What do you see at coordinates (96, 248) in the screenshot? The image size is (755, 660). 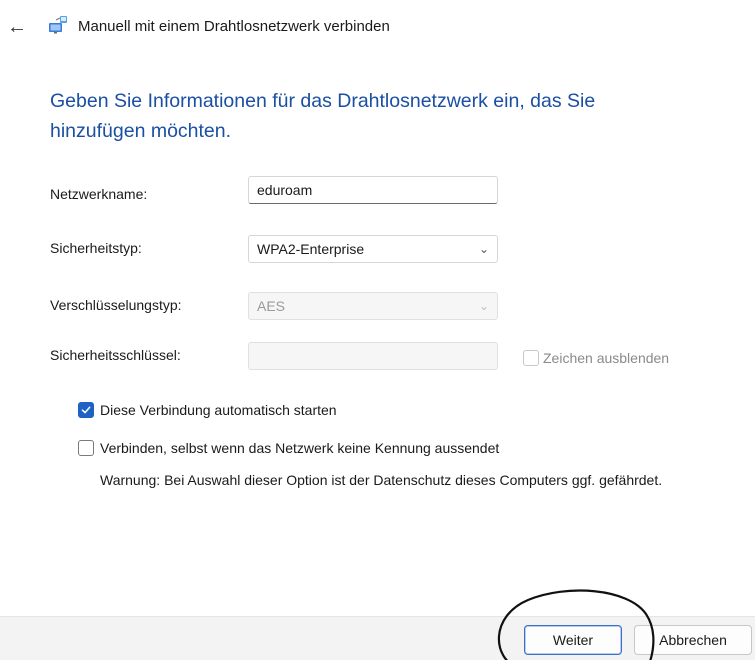 I see `security-type-label: Sicherheitstyp:` at bounding box center [96, 248].